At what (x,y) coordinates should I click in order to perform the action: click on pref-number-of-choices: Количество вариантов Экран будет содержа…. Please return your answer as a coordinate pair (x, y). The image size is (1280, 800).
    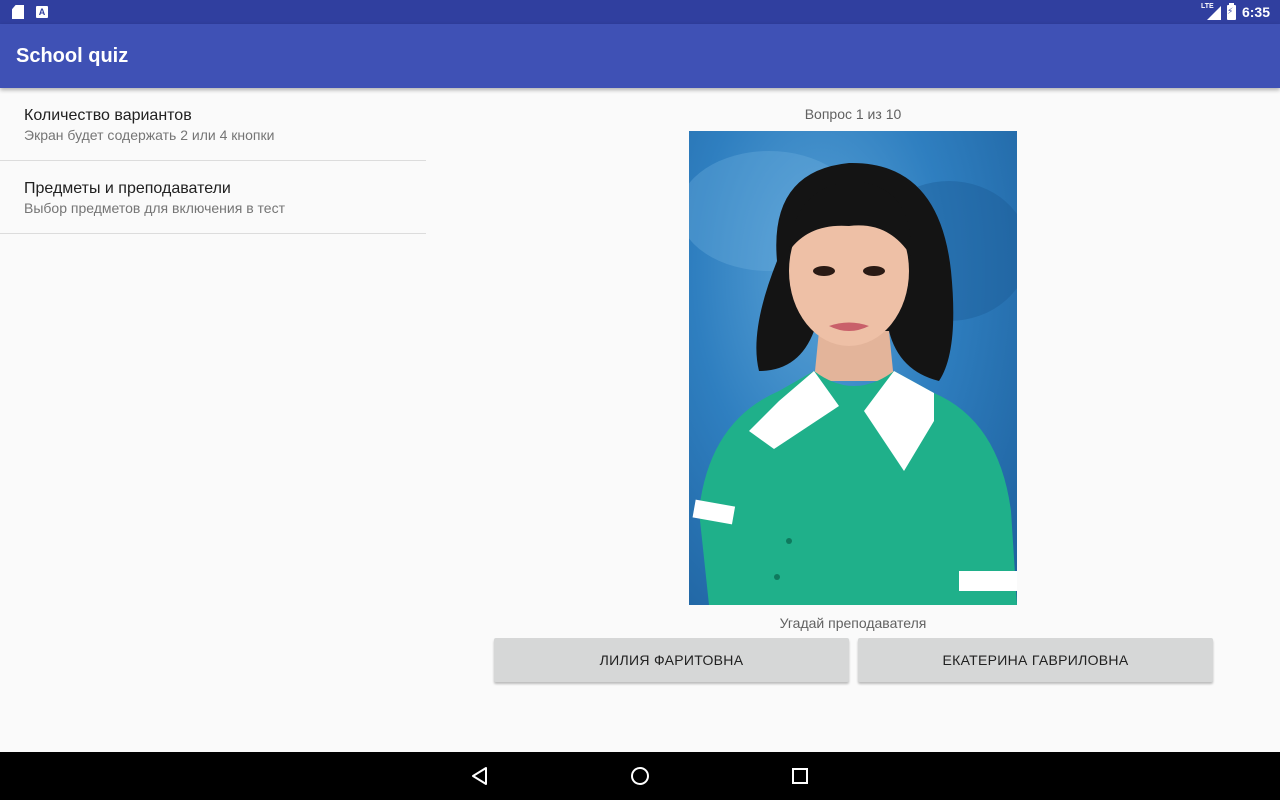
    Looking at the image, I should click on (213, 124).